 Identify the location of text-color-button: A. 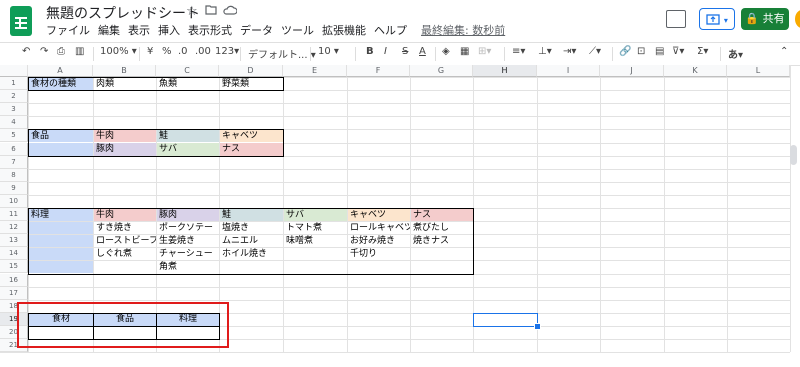
(422, 51).